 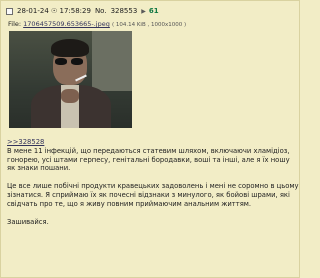 What do you see at coordinates (15, 24) in the screenshot?
I see `file-label: File:` at bounding box center [15, 24].